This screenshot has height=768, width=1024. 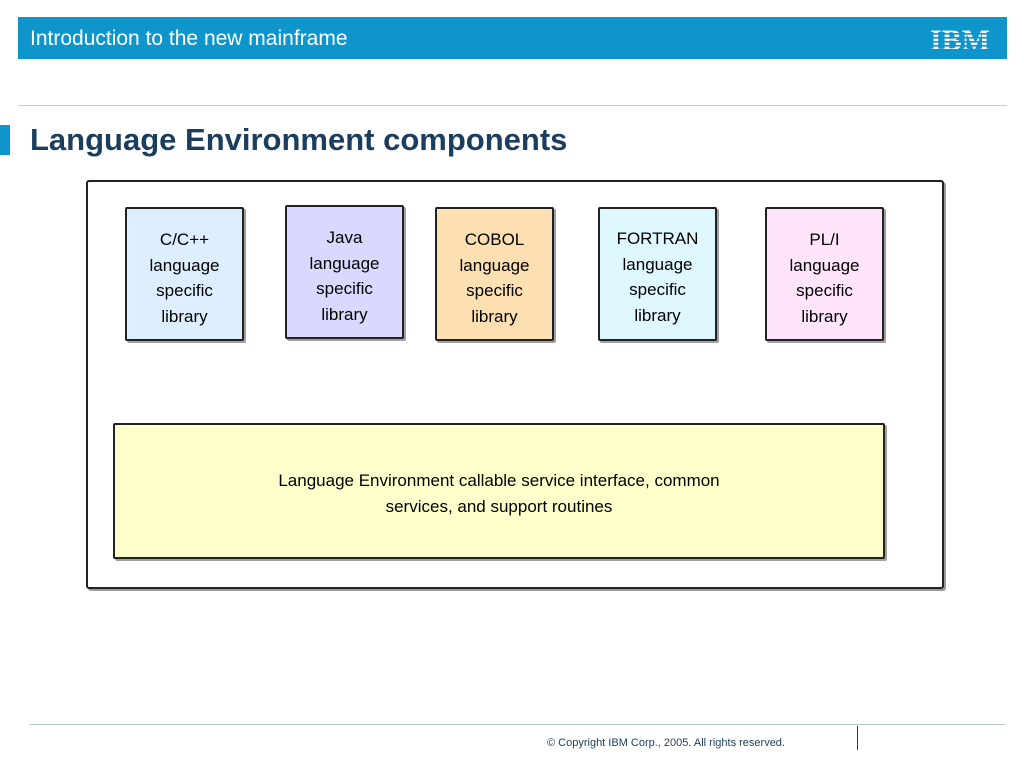 I want to click on cpp-library-line-4: library, so click(x=184, y=316).